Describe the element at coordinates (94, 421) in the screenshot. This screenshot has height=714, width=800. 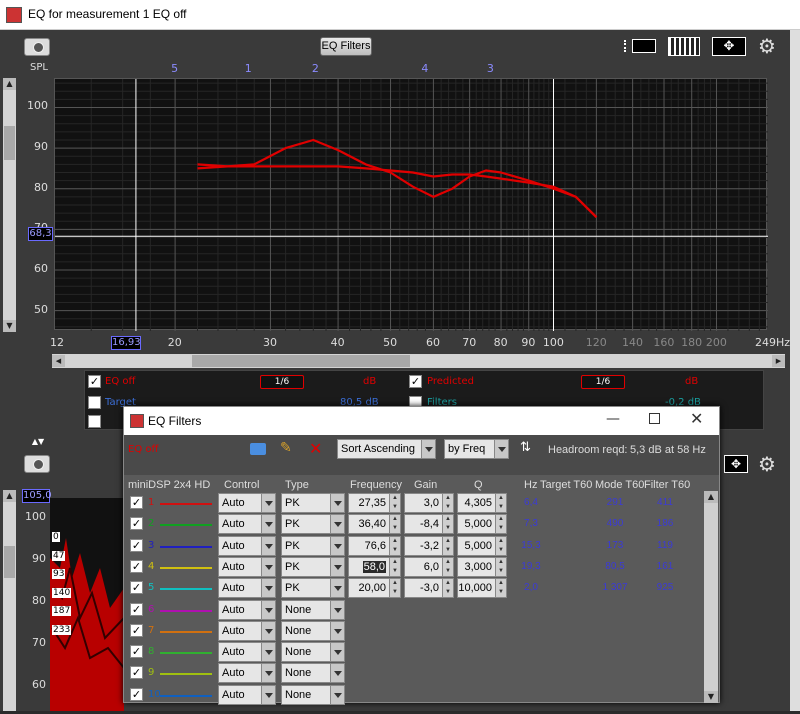
I see `third-legend-checkbox` at that location.